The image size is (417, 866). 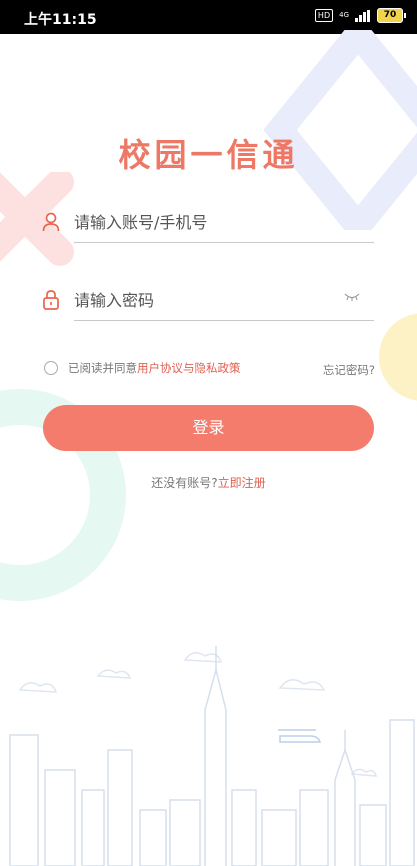 What do you see at coordinates (189, 368) in the screenshot?
I see `privacy-policy-link: 用户协议与隐私政策` at bounding box center [189, 368].